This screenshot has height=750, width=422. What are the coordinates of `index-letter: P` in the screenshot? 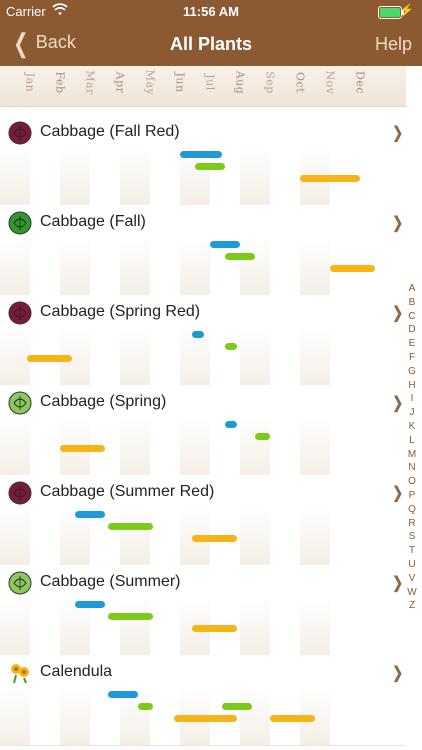 It's located at (412, 496).